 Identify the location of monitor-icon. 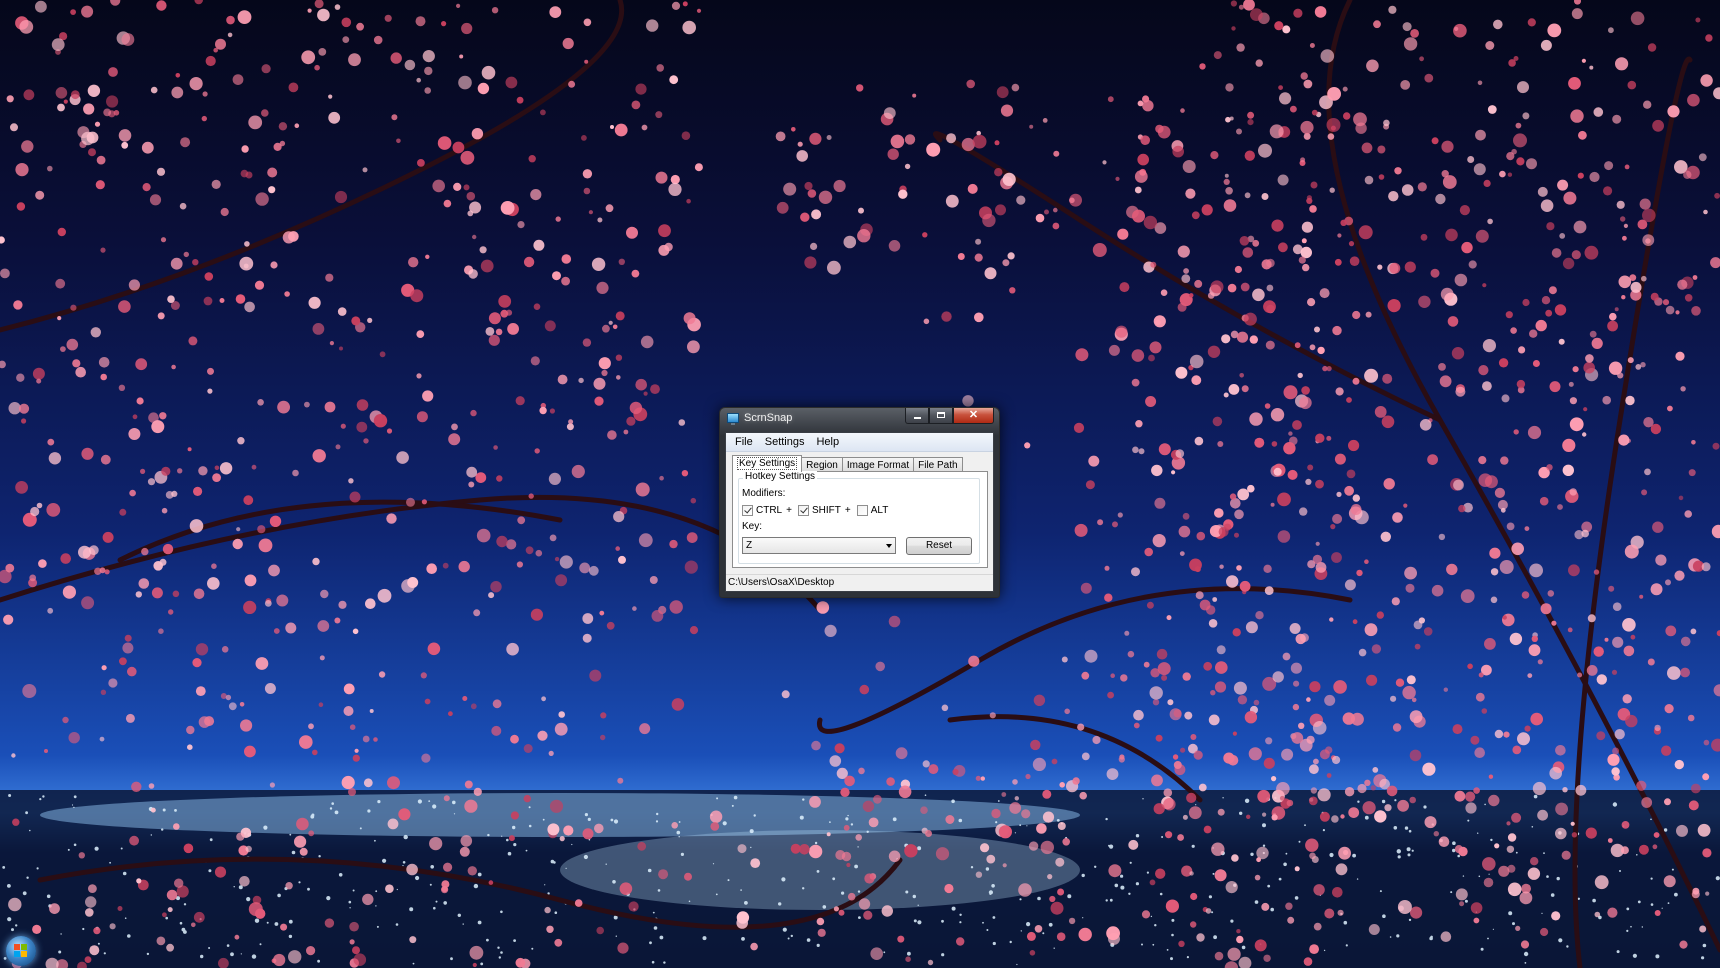
(733, 419).